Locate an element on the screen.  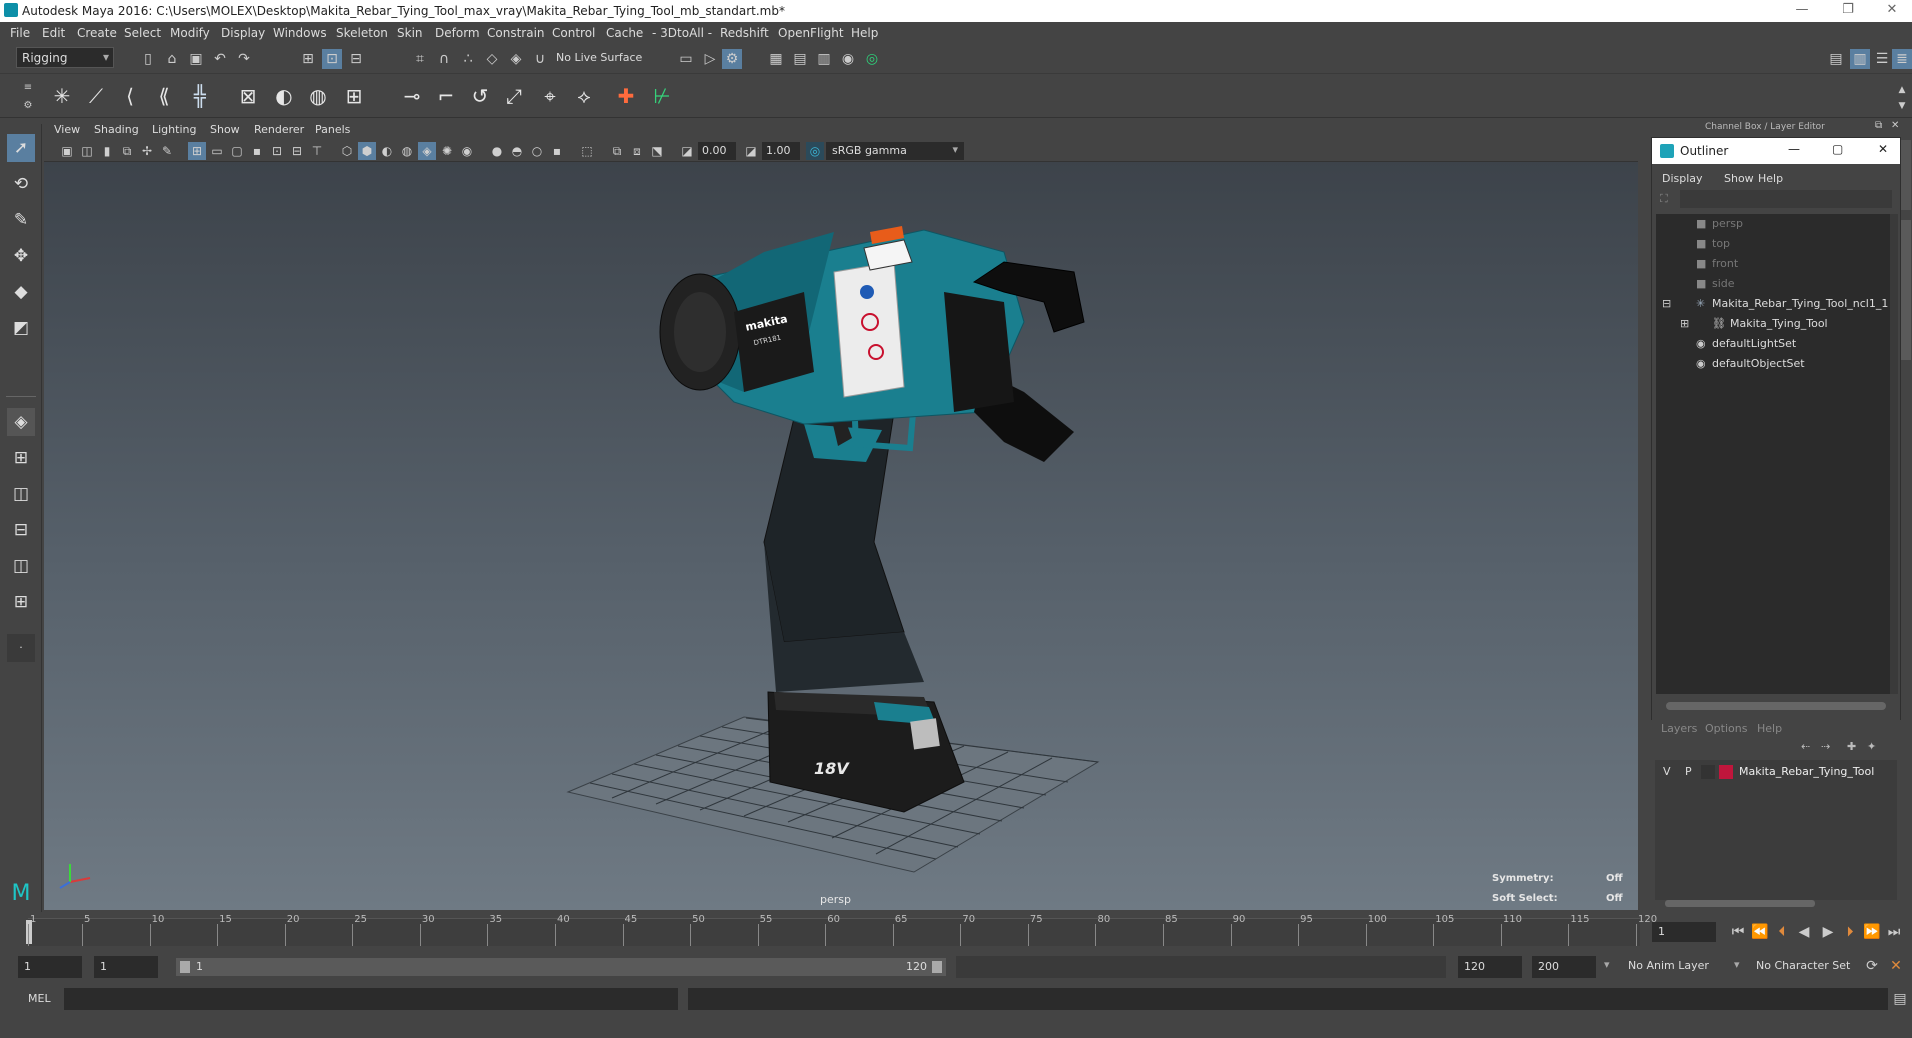
shelf-scroll-down-icon: ▼ is located at coordinates (1902, 106).